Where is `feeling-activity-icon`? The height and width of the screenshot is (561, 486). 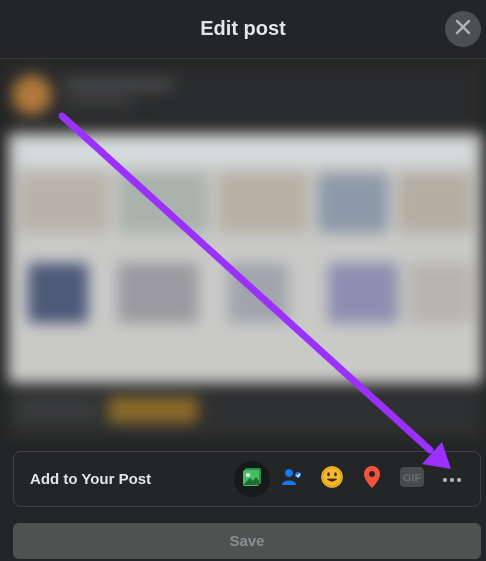
feeling-activity-icon is located at coordinates (332, 479).